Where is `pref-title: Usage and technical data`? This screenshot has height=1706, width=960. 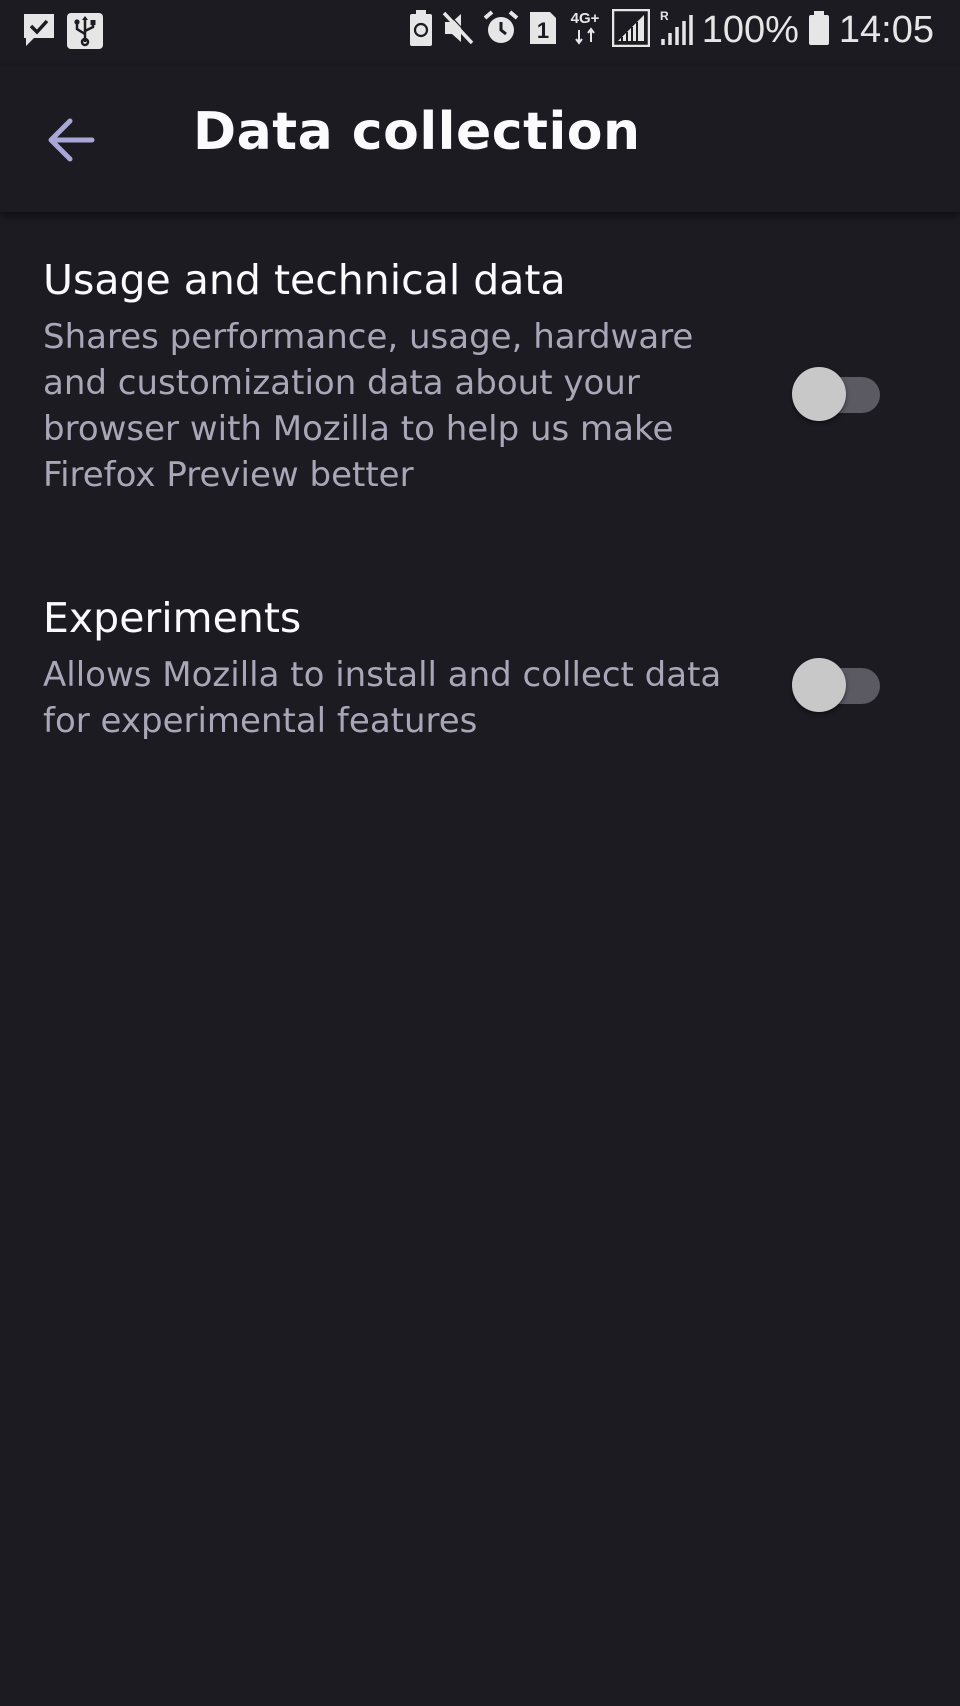 pref-title: Usage and technical data is located at coordinates (304, 280).